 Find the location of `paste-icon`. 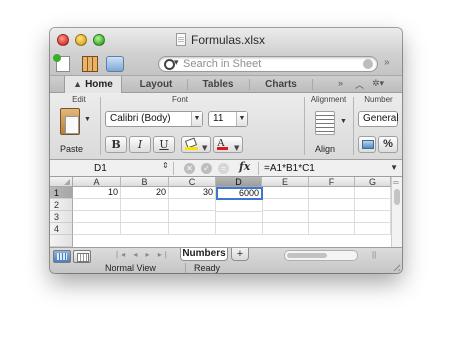

paste-icon is located at coordinates (70, 121).